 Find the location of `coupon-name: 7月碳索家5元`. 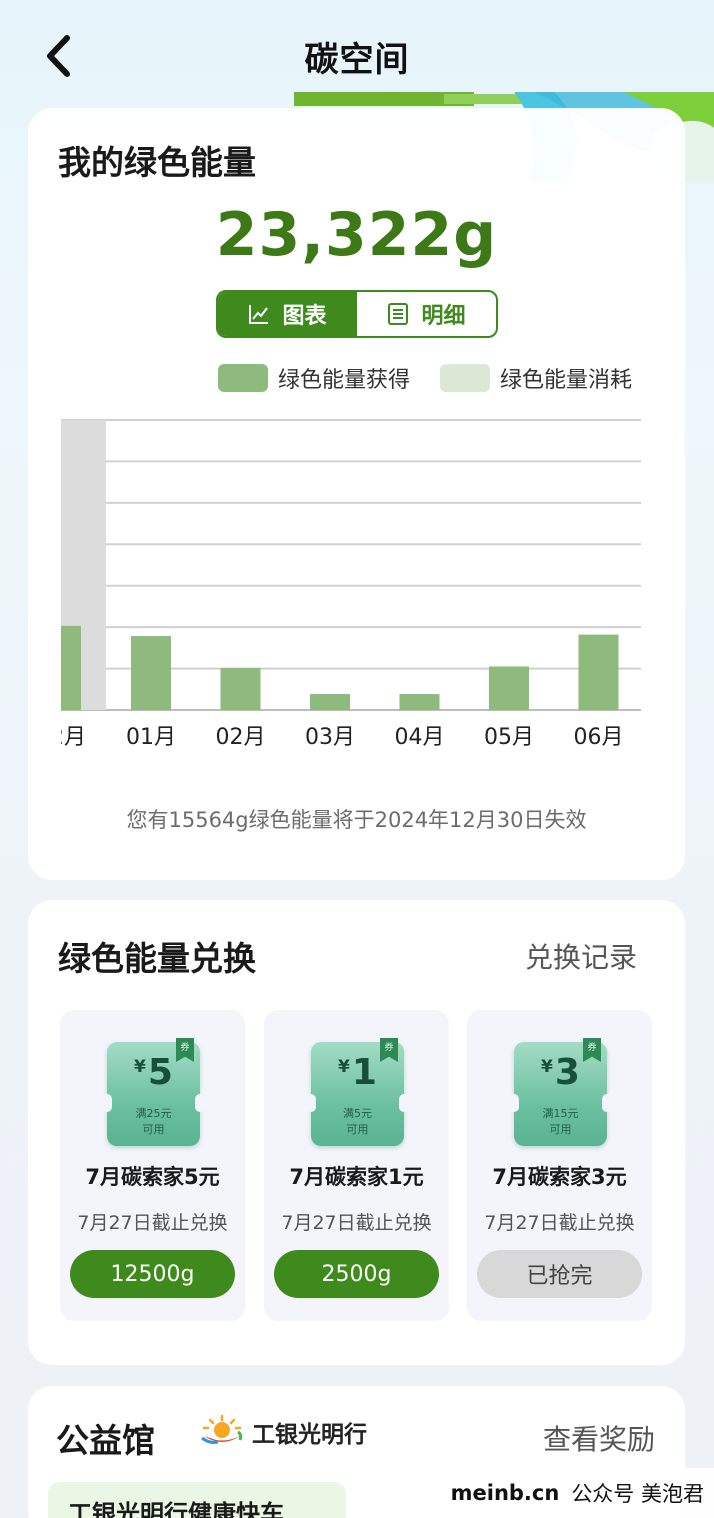

coupon-name: 7月碳索家5元 is located at coordinates (152, 1177).